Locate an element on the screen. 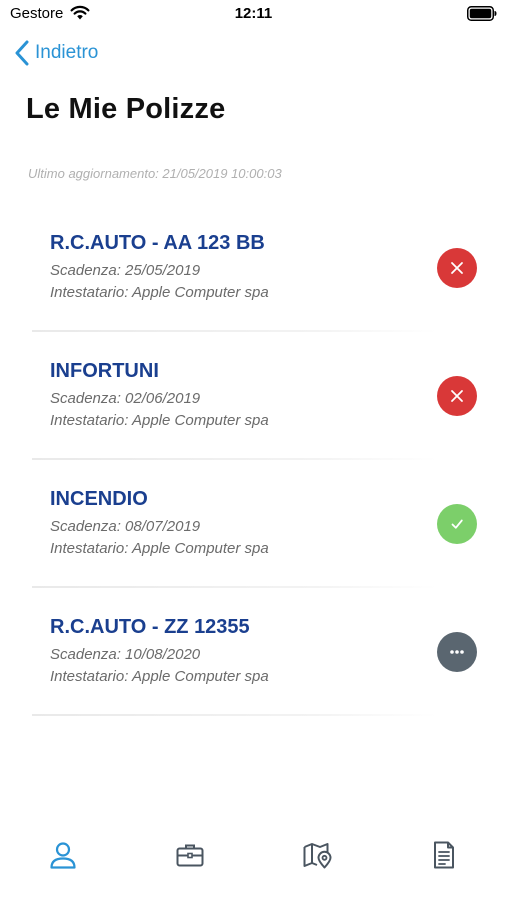  chevron-left-icon is located at coordinates (22, 53).